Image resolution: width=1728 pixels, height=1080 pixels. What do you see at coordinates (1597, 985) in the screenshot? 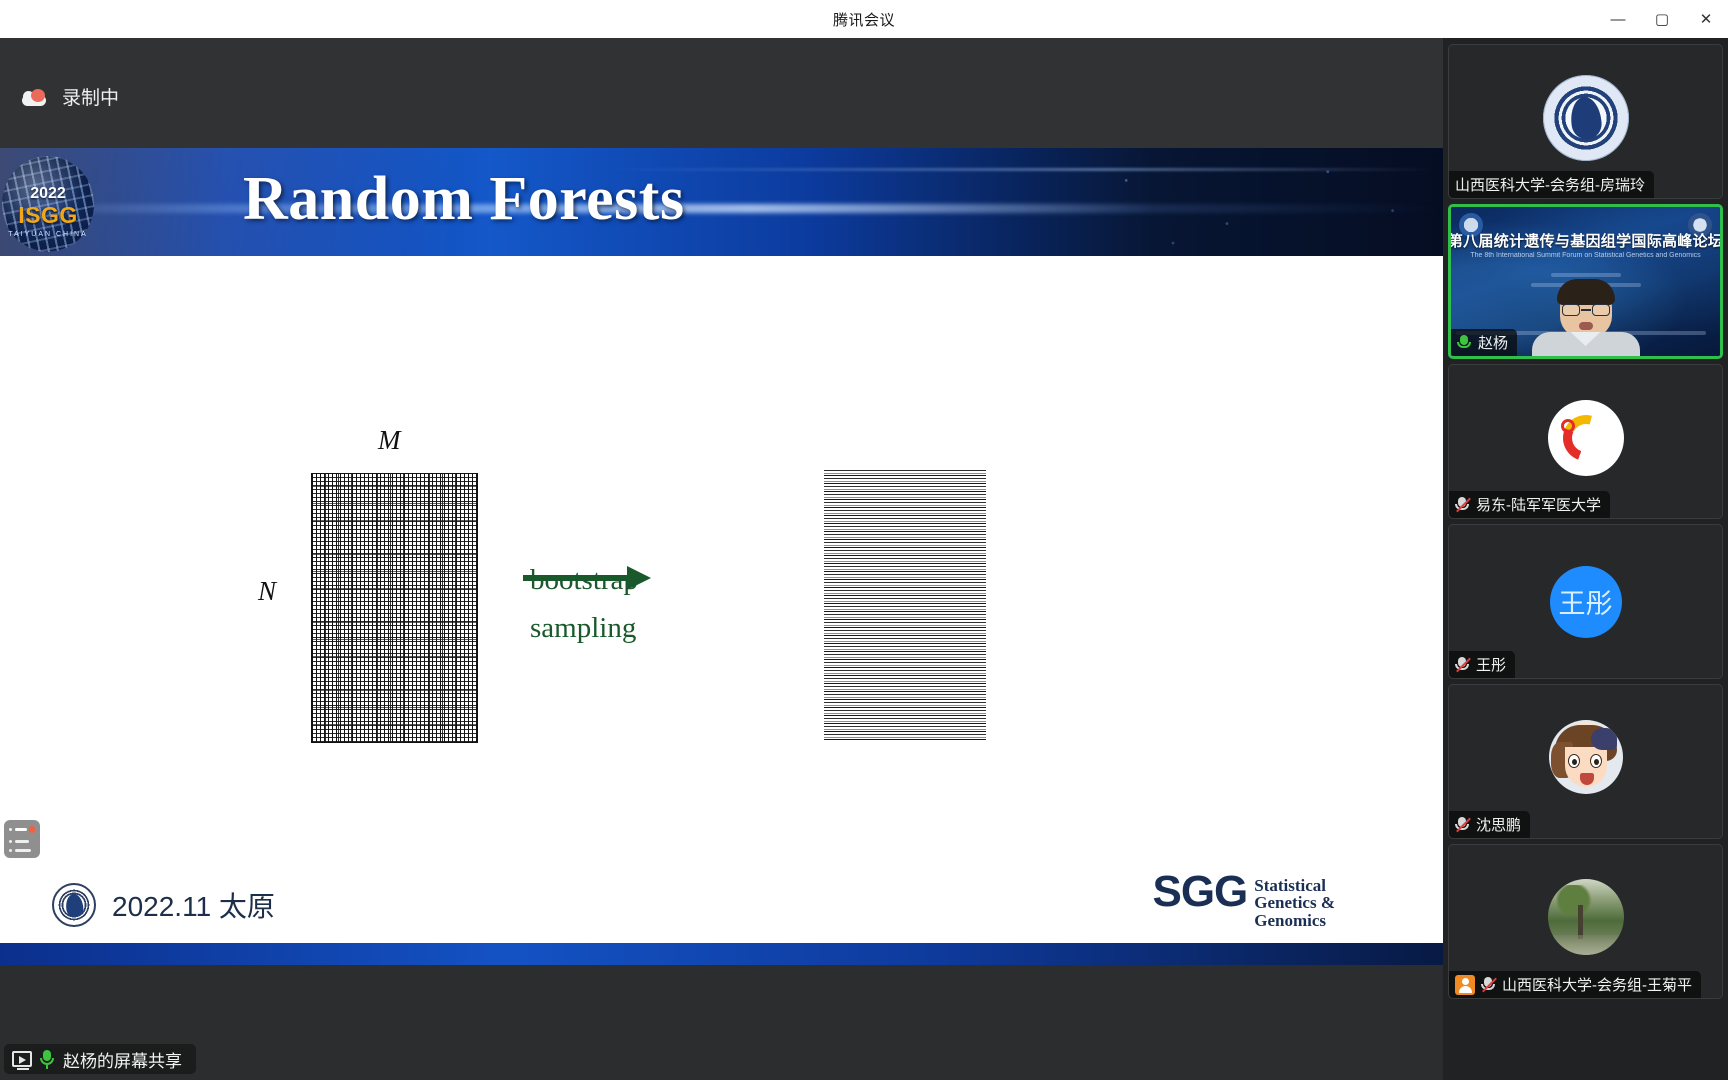
I see `participant-name: 山西医科大学-会务组-王菊平` at bounding box center [1597, 985].